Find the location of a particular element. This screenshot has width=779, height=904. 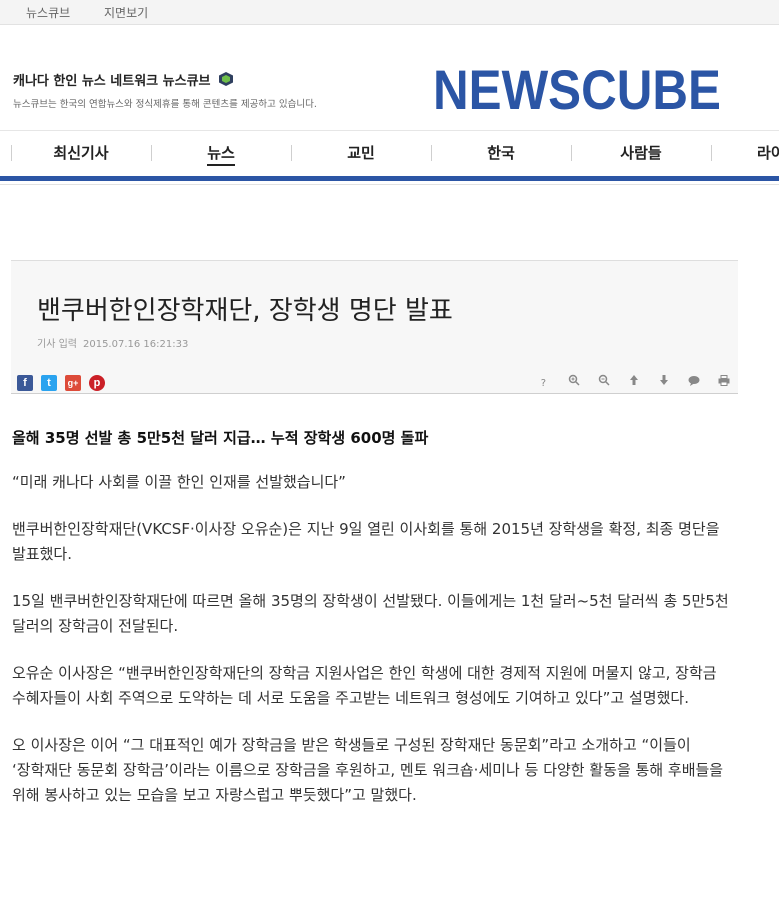

site-description: 뉴스큐브는 한국의 연합뉴스와 정식제휴를 통해 콘텐츠를 제공하고 있습니다. is located at coordinates (165, 104).